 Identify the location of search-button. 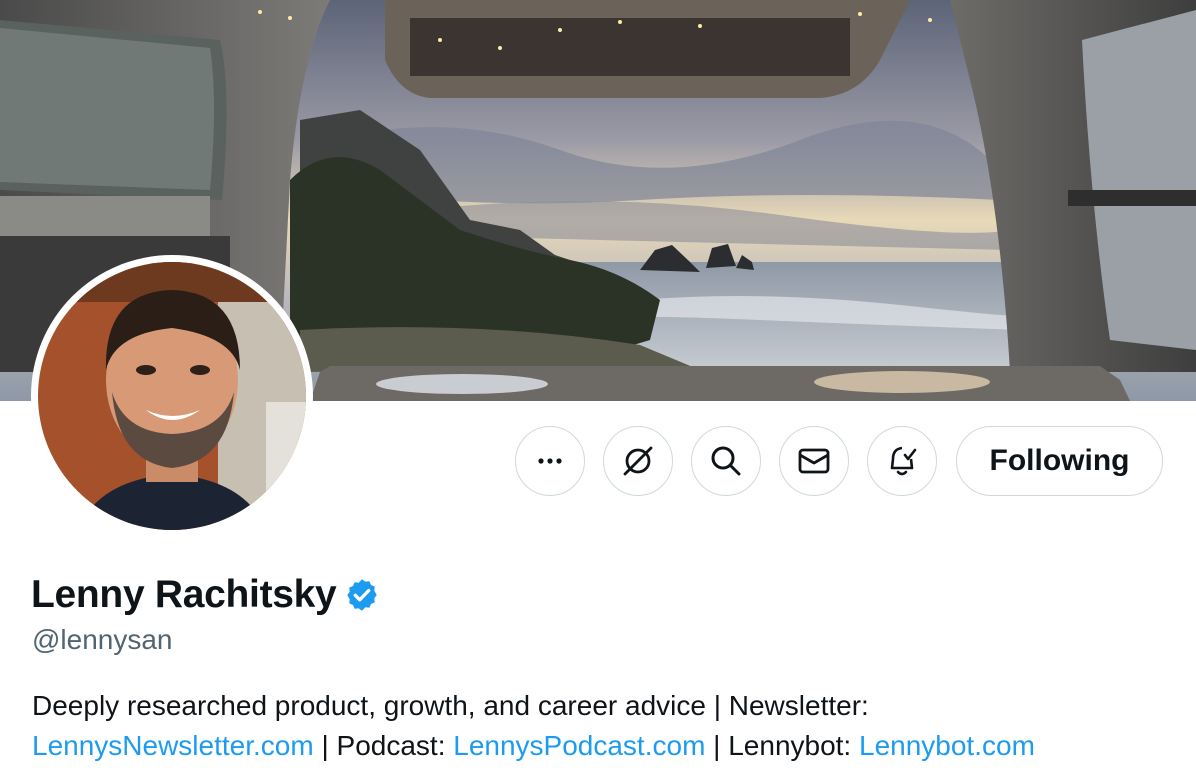
(726, 461).